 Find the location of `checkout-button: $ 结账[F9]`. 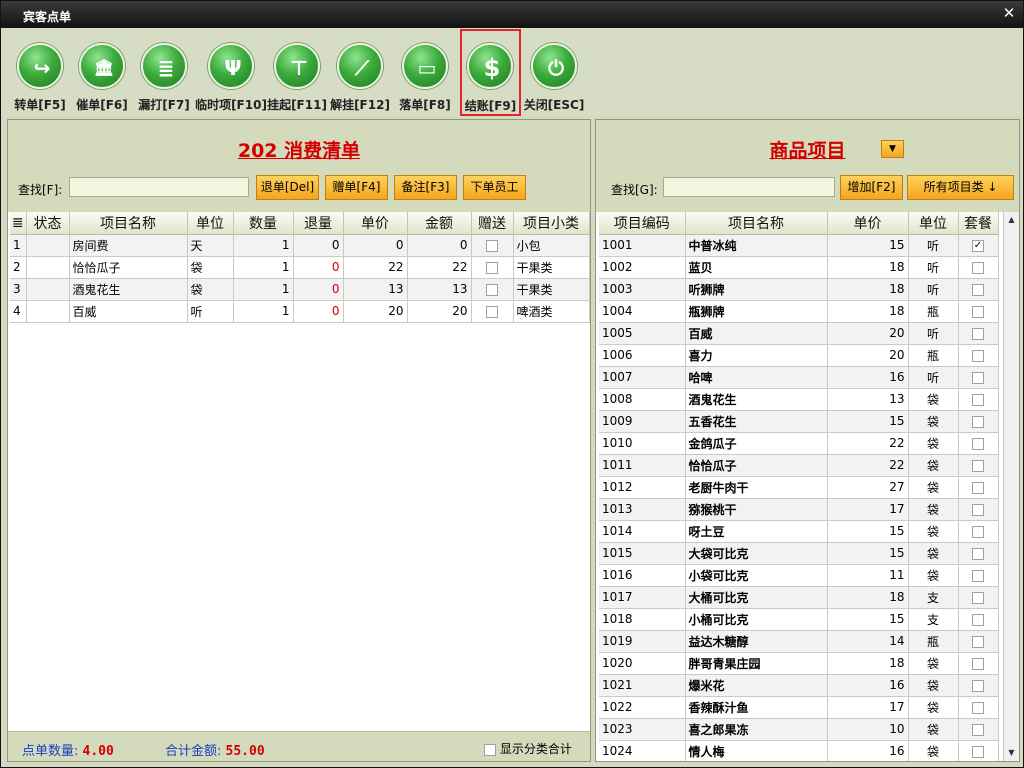

checkout-button: $ 结账[F9] is located at coordinates (490, 72).